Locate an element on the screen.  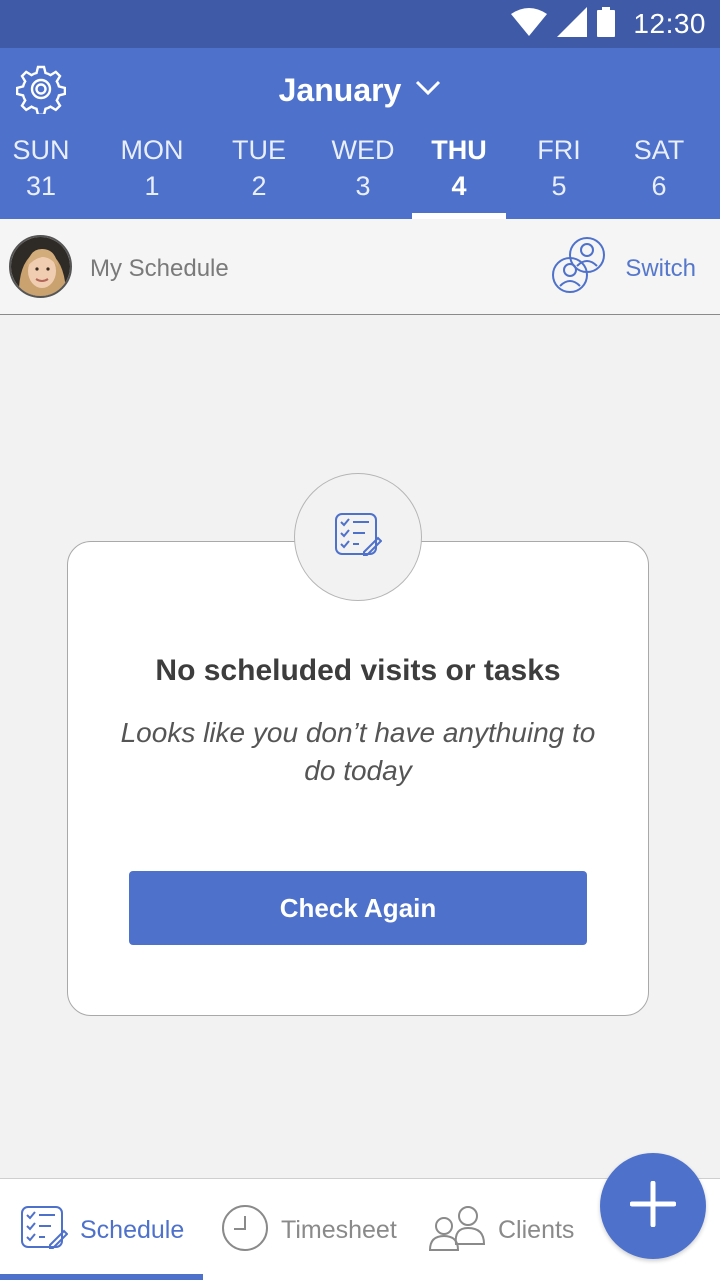
chevron-down-icon is located at coordinates (428, 90).